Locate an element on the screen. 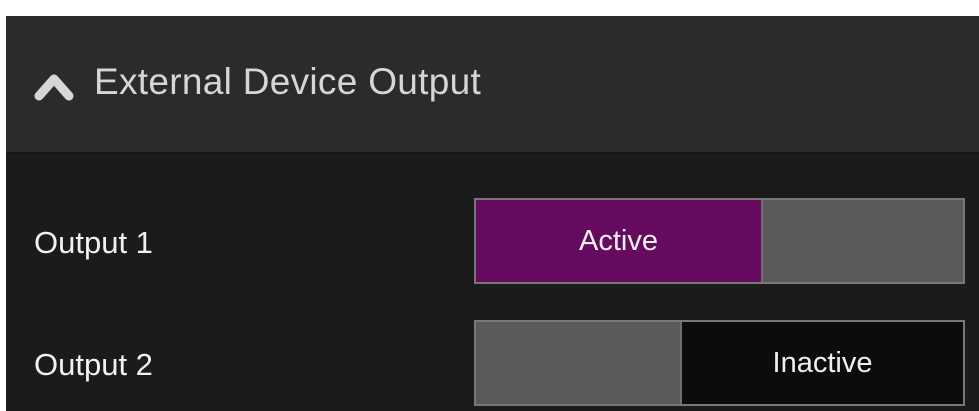  top-margin is located at coordinates (489, 8).